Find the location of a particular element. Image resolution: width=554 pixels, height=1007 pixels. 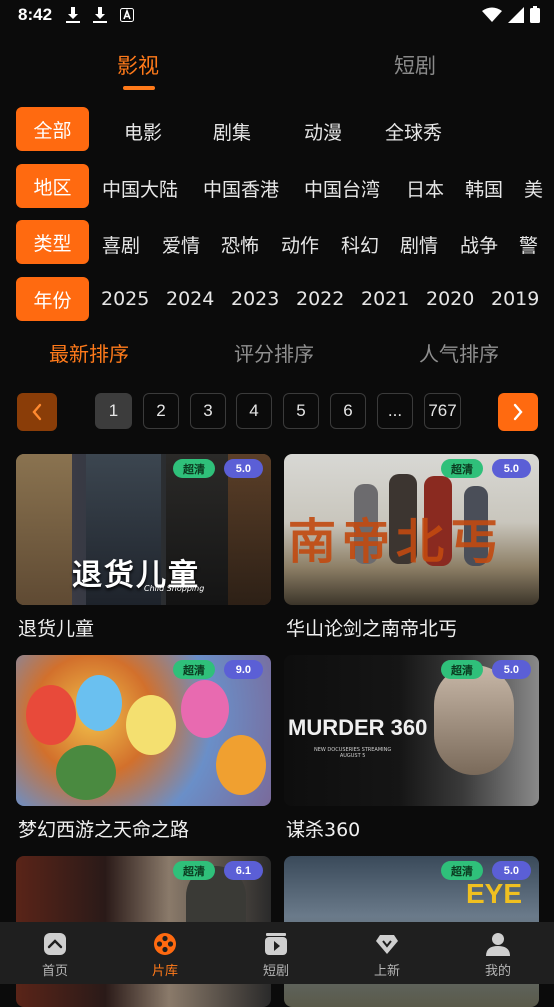

filter-label-region: 地区 is located at coordinates (52, 186).